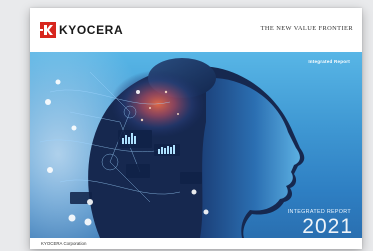  What do you see at coordinates (196, 243) in the screenshot?
I see `footer-bar: KYOCERA Corporation` at bounding box center [196, 243].